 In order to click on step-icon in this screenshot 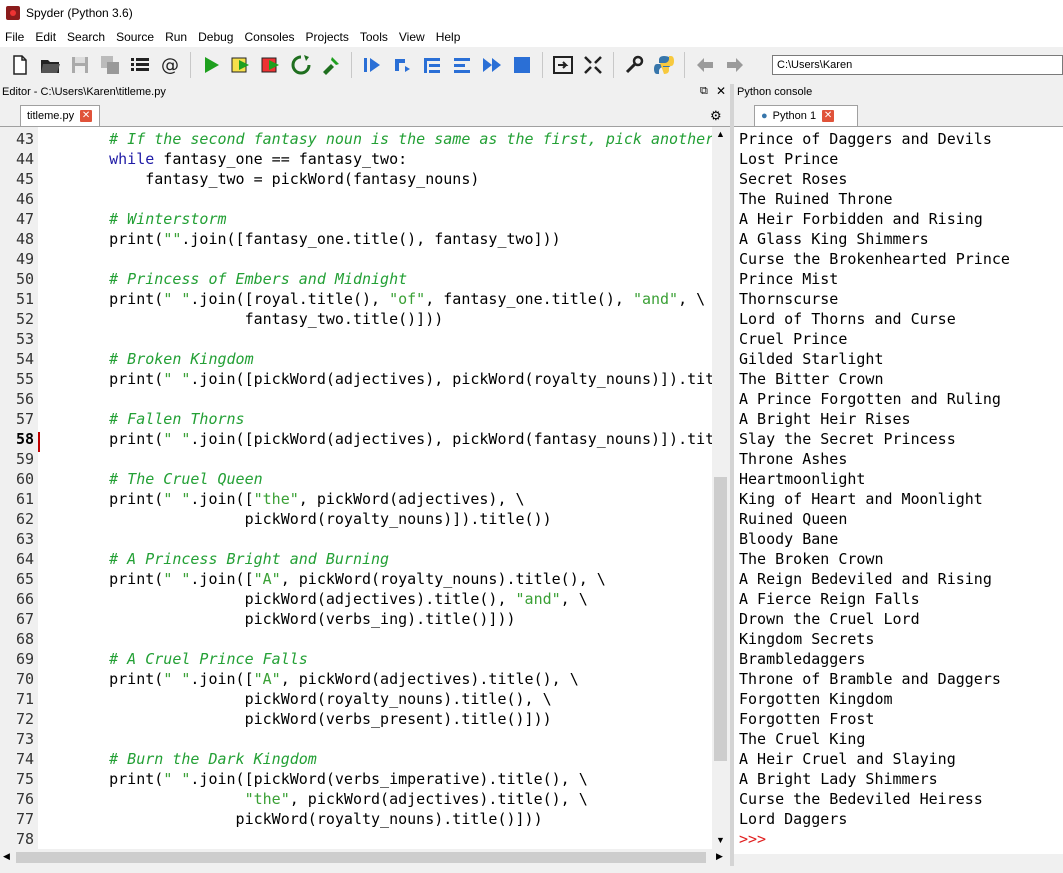, I will do `click(402, 65)`.